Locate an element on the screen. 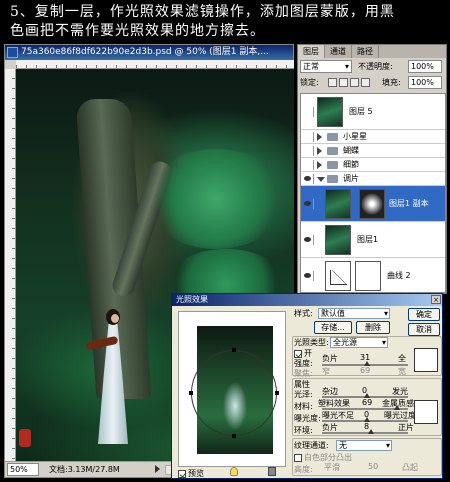 The width and height of the screenshot is (450, 482). focus-value: 69 is located at coordinates (365, 370).